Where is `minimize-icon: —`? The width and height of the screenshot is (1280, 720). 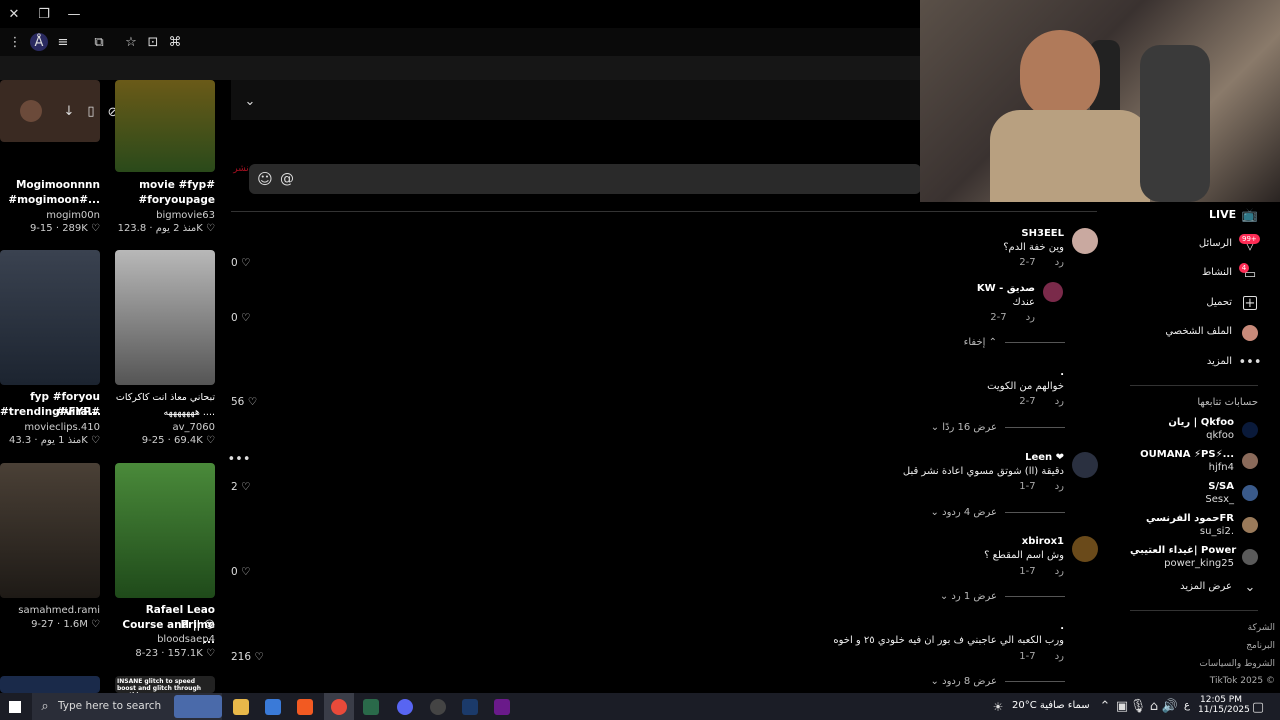 minimize-icon: — is located at coordinates (74, 14).